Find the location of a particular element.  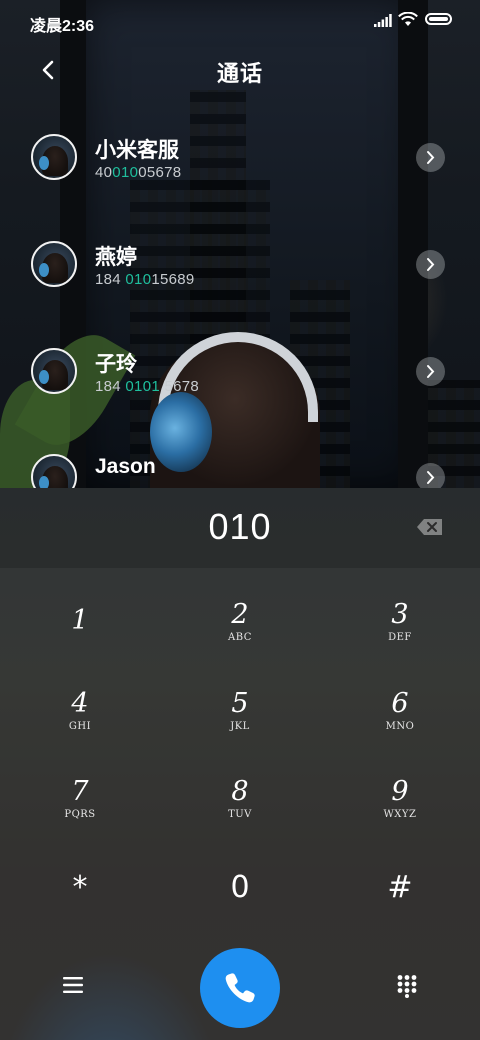

battery-icon is located at coordinates (438, 19).